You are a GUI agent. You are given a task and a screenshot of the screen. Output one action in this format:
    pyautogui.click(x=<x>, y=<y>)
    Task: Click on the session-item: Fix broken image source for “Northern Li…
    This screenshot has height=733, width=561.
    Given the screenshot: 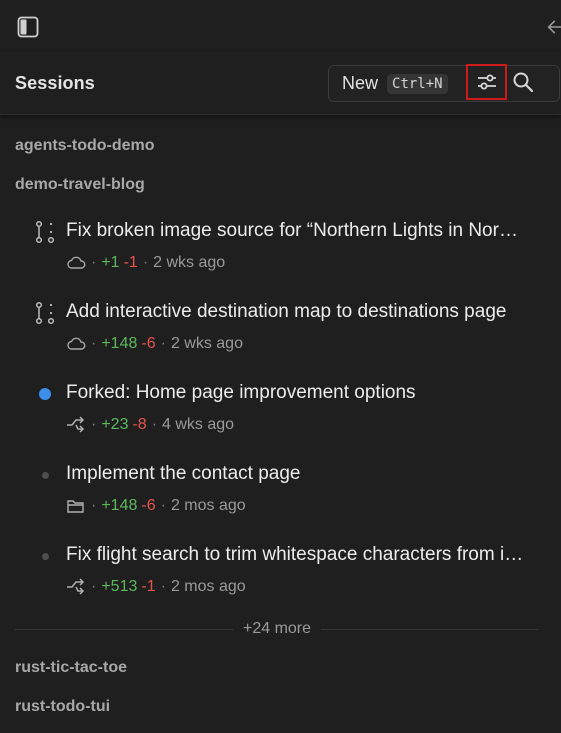 What is the action you would take?
    pyautogui.click(x=280, y=256)
    